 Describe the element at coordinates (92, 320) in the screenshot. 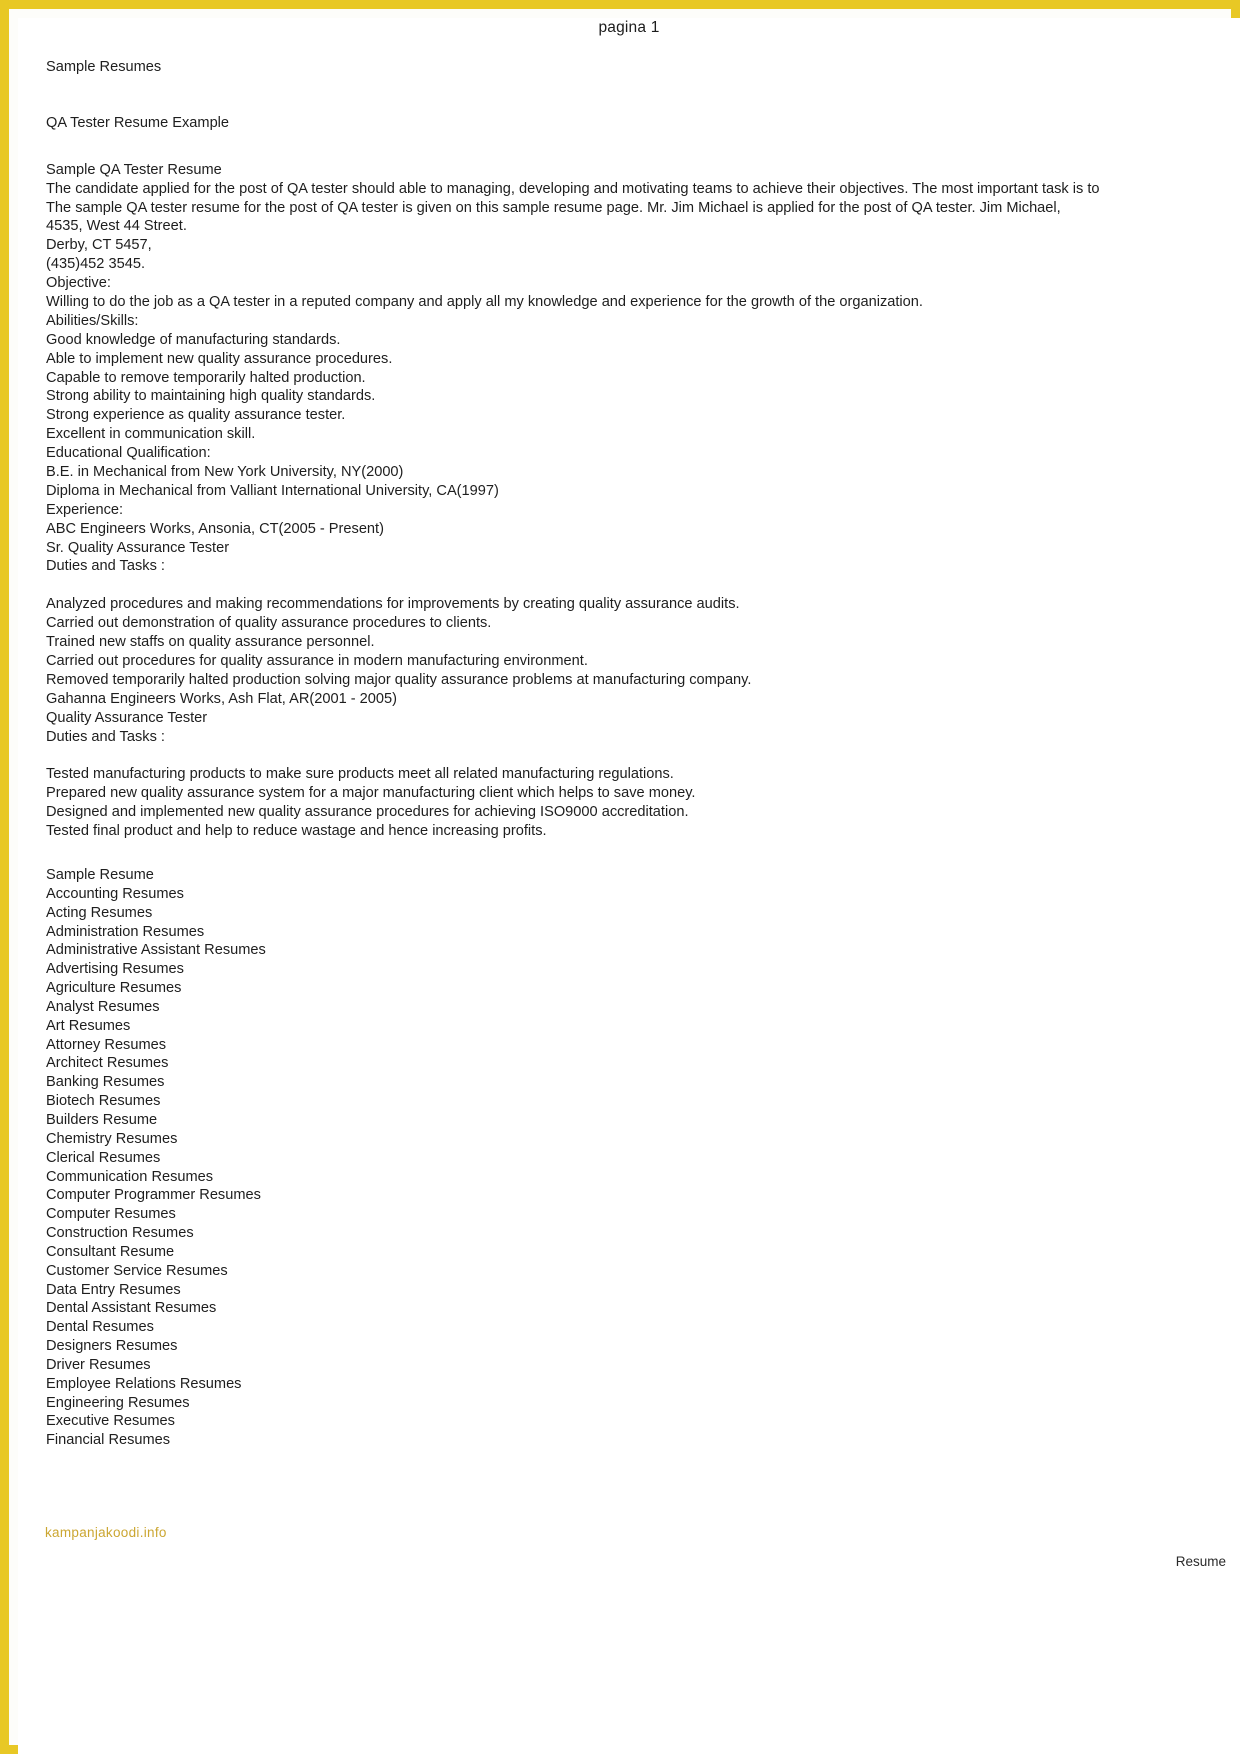

I see `text-line: Abilities/Skills:` at that location.